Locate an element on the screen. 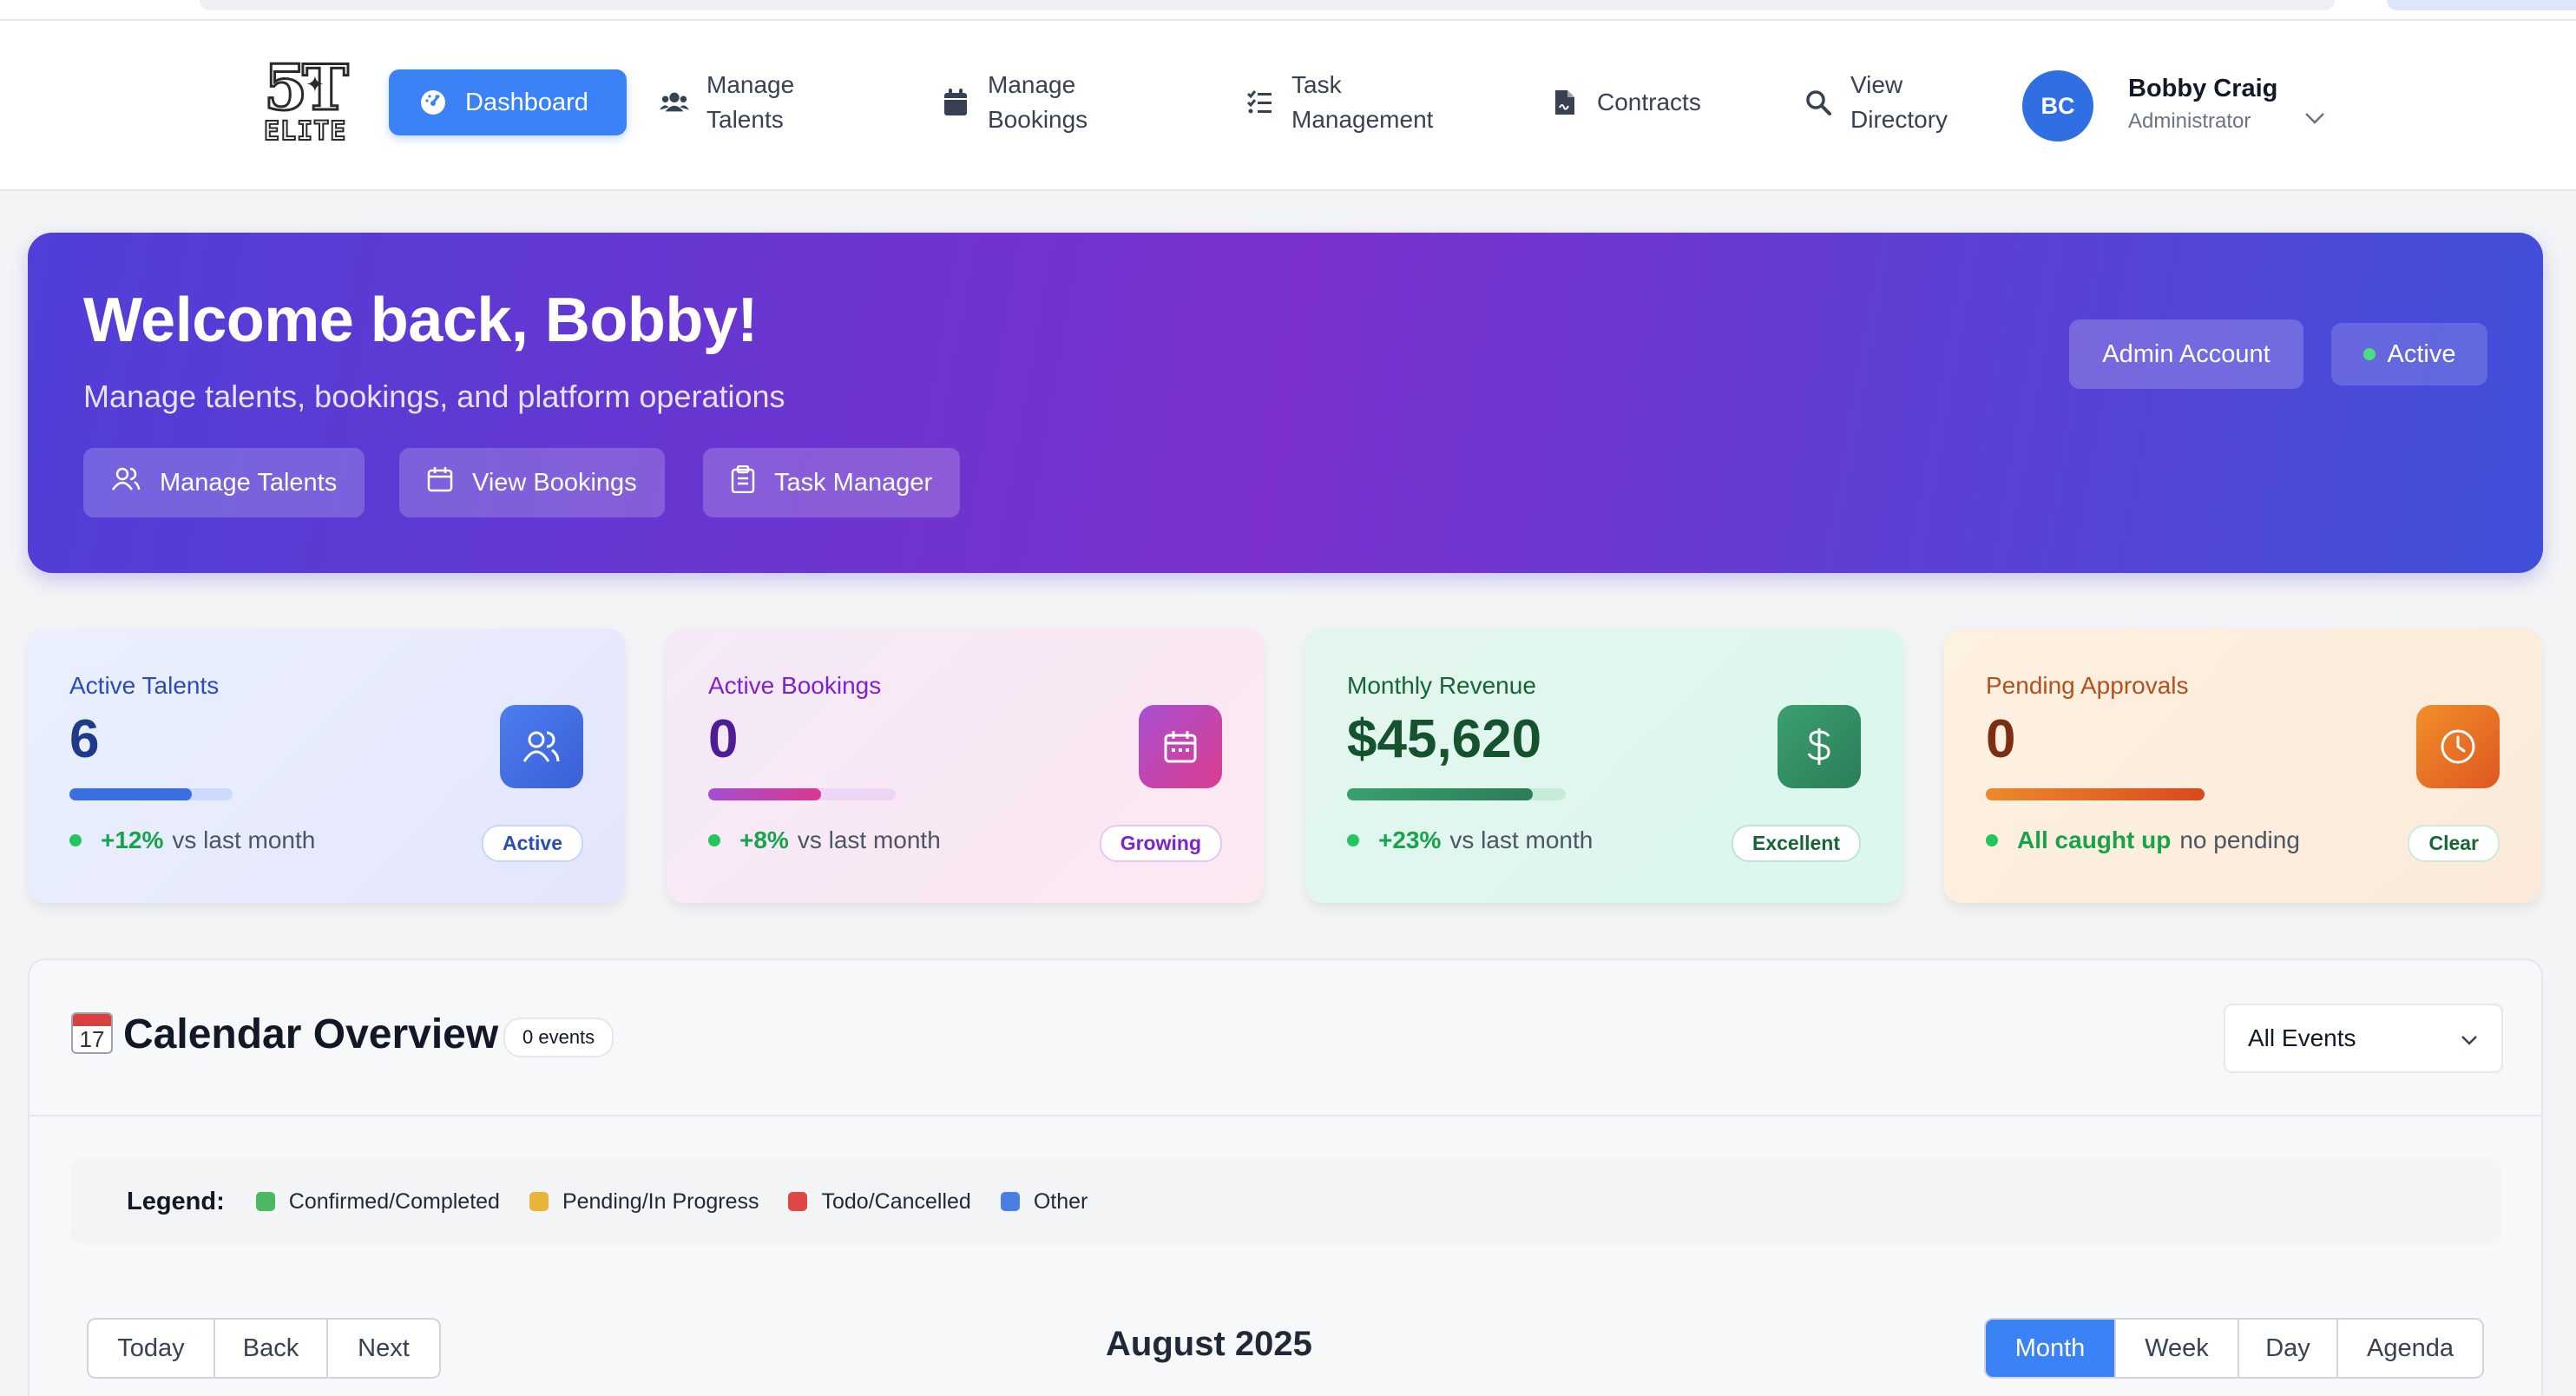 This screenshot has width=2576, height=1396. stat-change: All caught up no pending is located at coordinates (2143, 840).